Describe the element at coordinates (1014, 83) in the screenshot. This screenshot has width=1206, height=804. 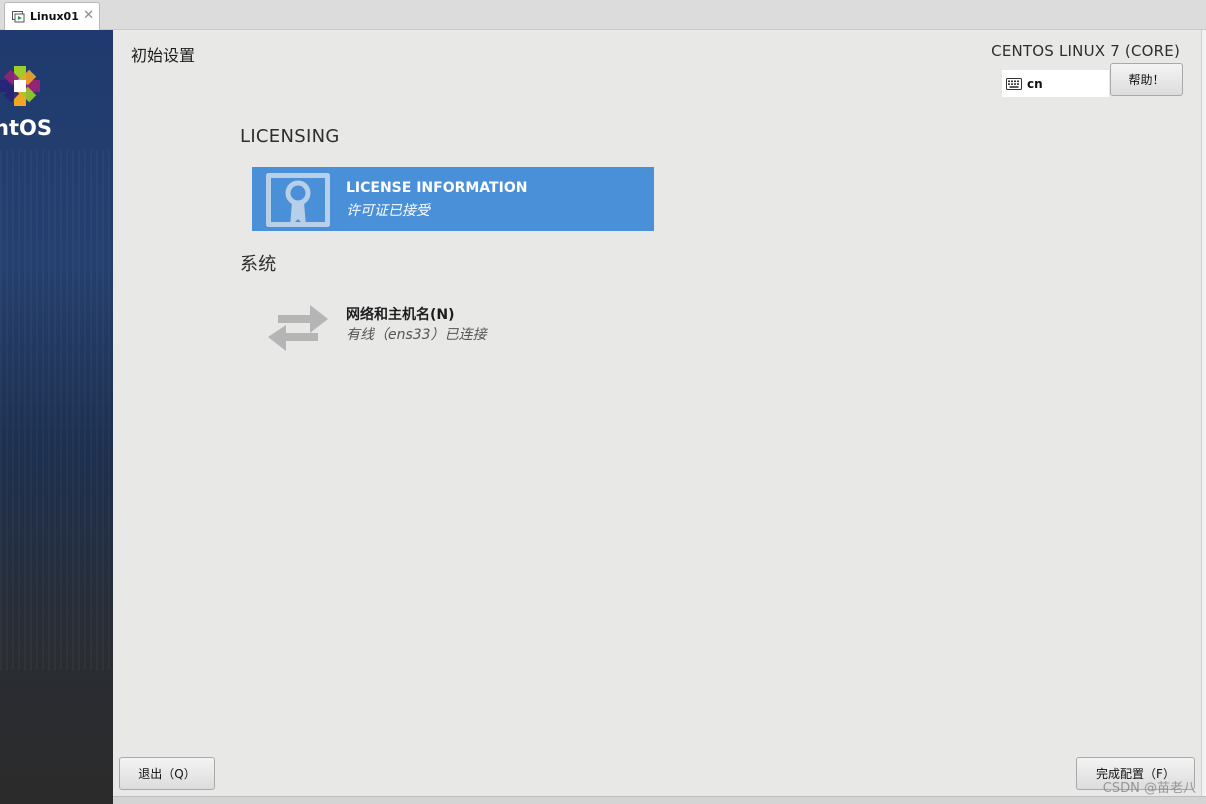
I see `keyboard-icon` at that location.